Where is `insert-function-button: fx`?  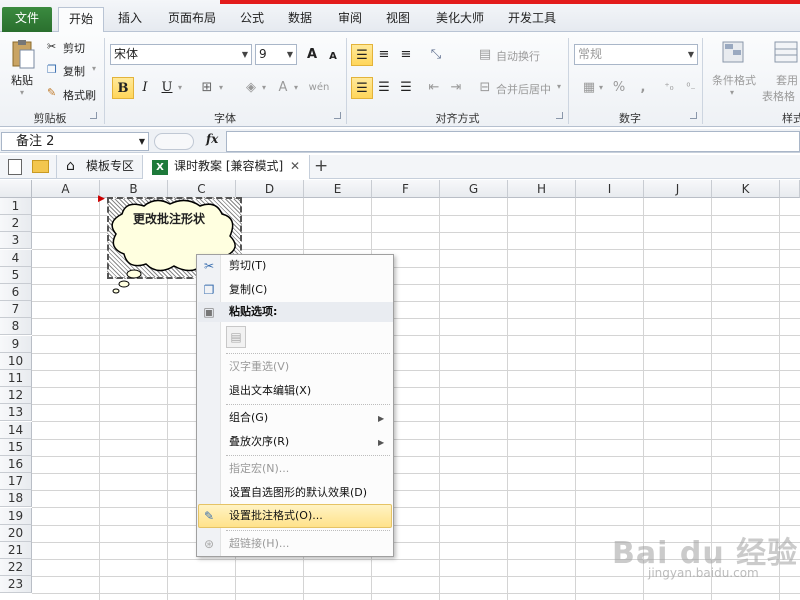
insert-function-button: fx is located at coordinates (212, 139).